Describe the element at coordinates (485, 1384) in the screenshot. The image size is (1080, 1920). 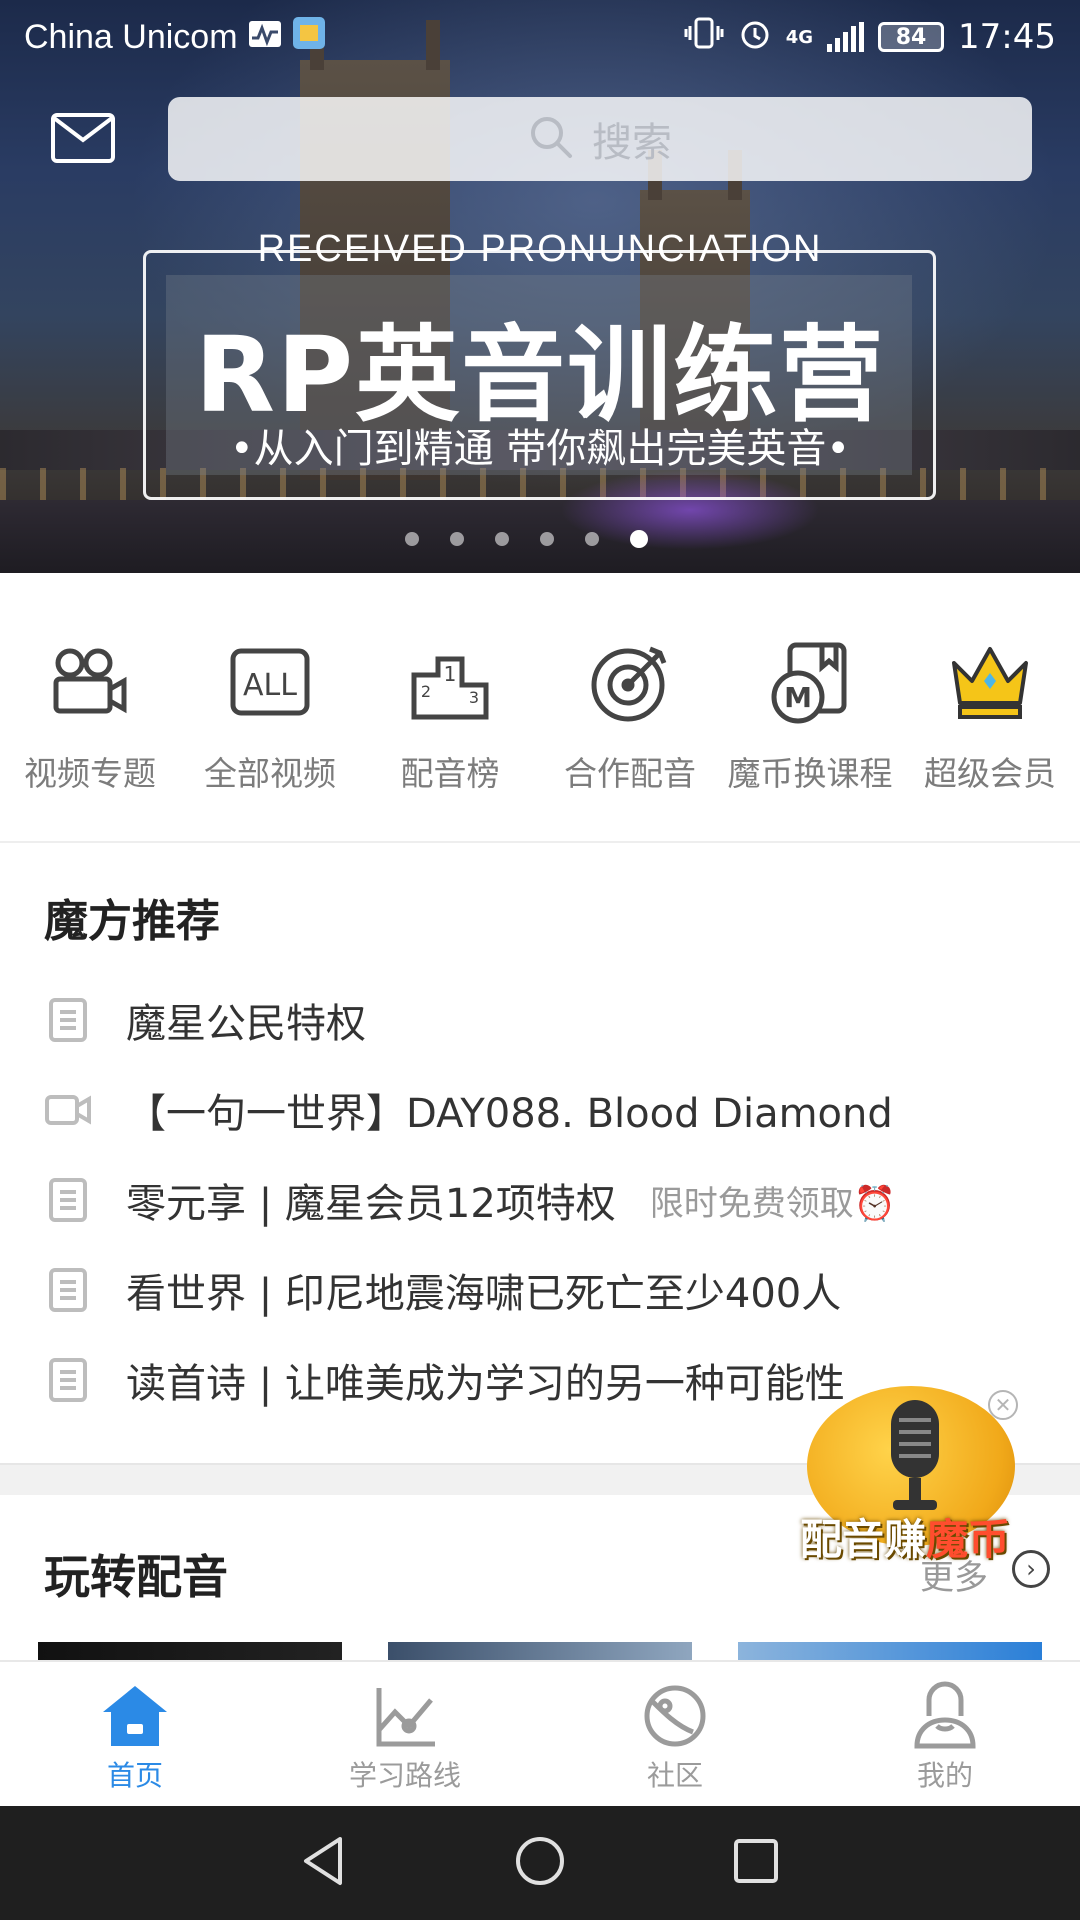
I see `list-item-title: 读首诗 | 让唯美成为学习的另一种可能性` at that location.